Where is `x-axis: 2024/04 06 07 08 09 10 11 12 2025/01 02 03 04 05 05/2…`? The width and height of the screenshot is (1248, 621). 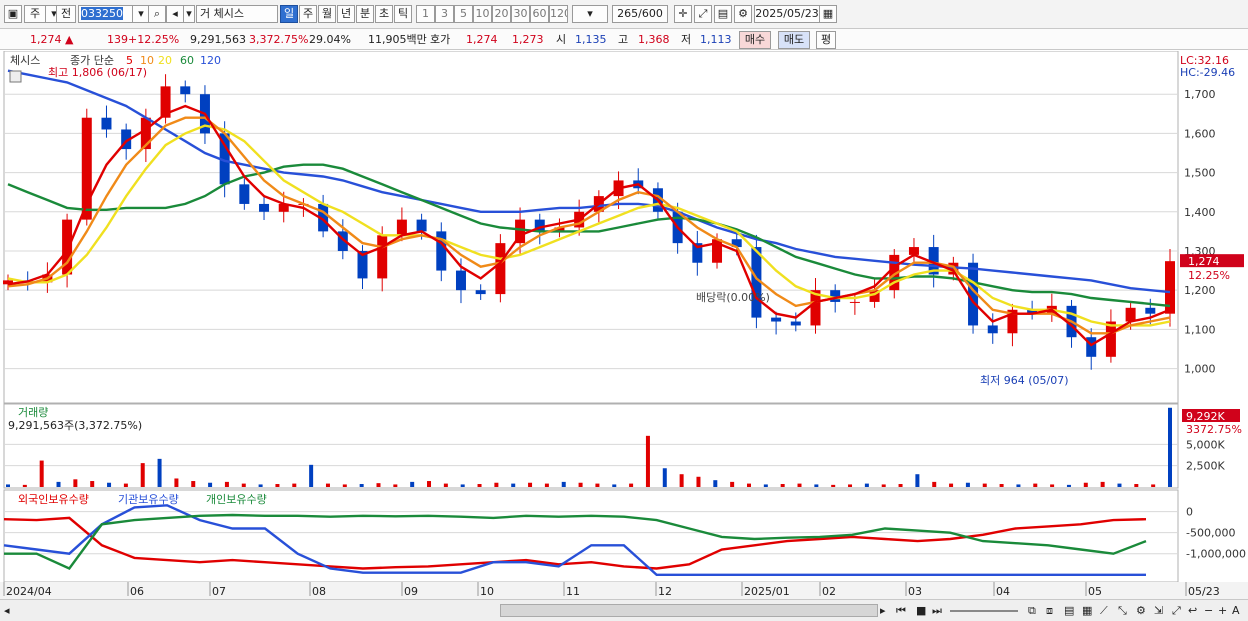
x-axis: 2024/04 06 07 08 09 10 11 12 2025/01 02 03 04 05 05/2… is located at coordinates (624, 590).